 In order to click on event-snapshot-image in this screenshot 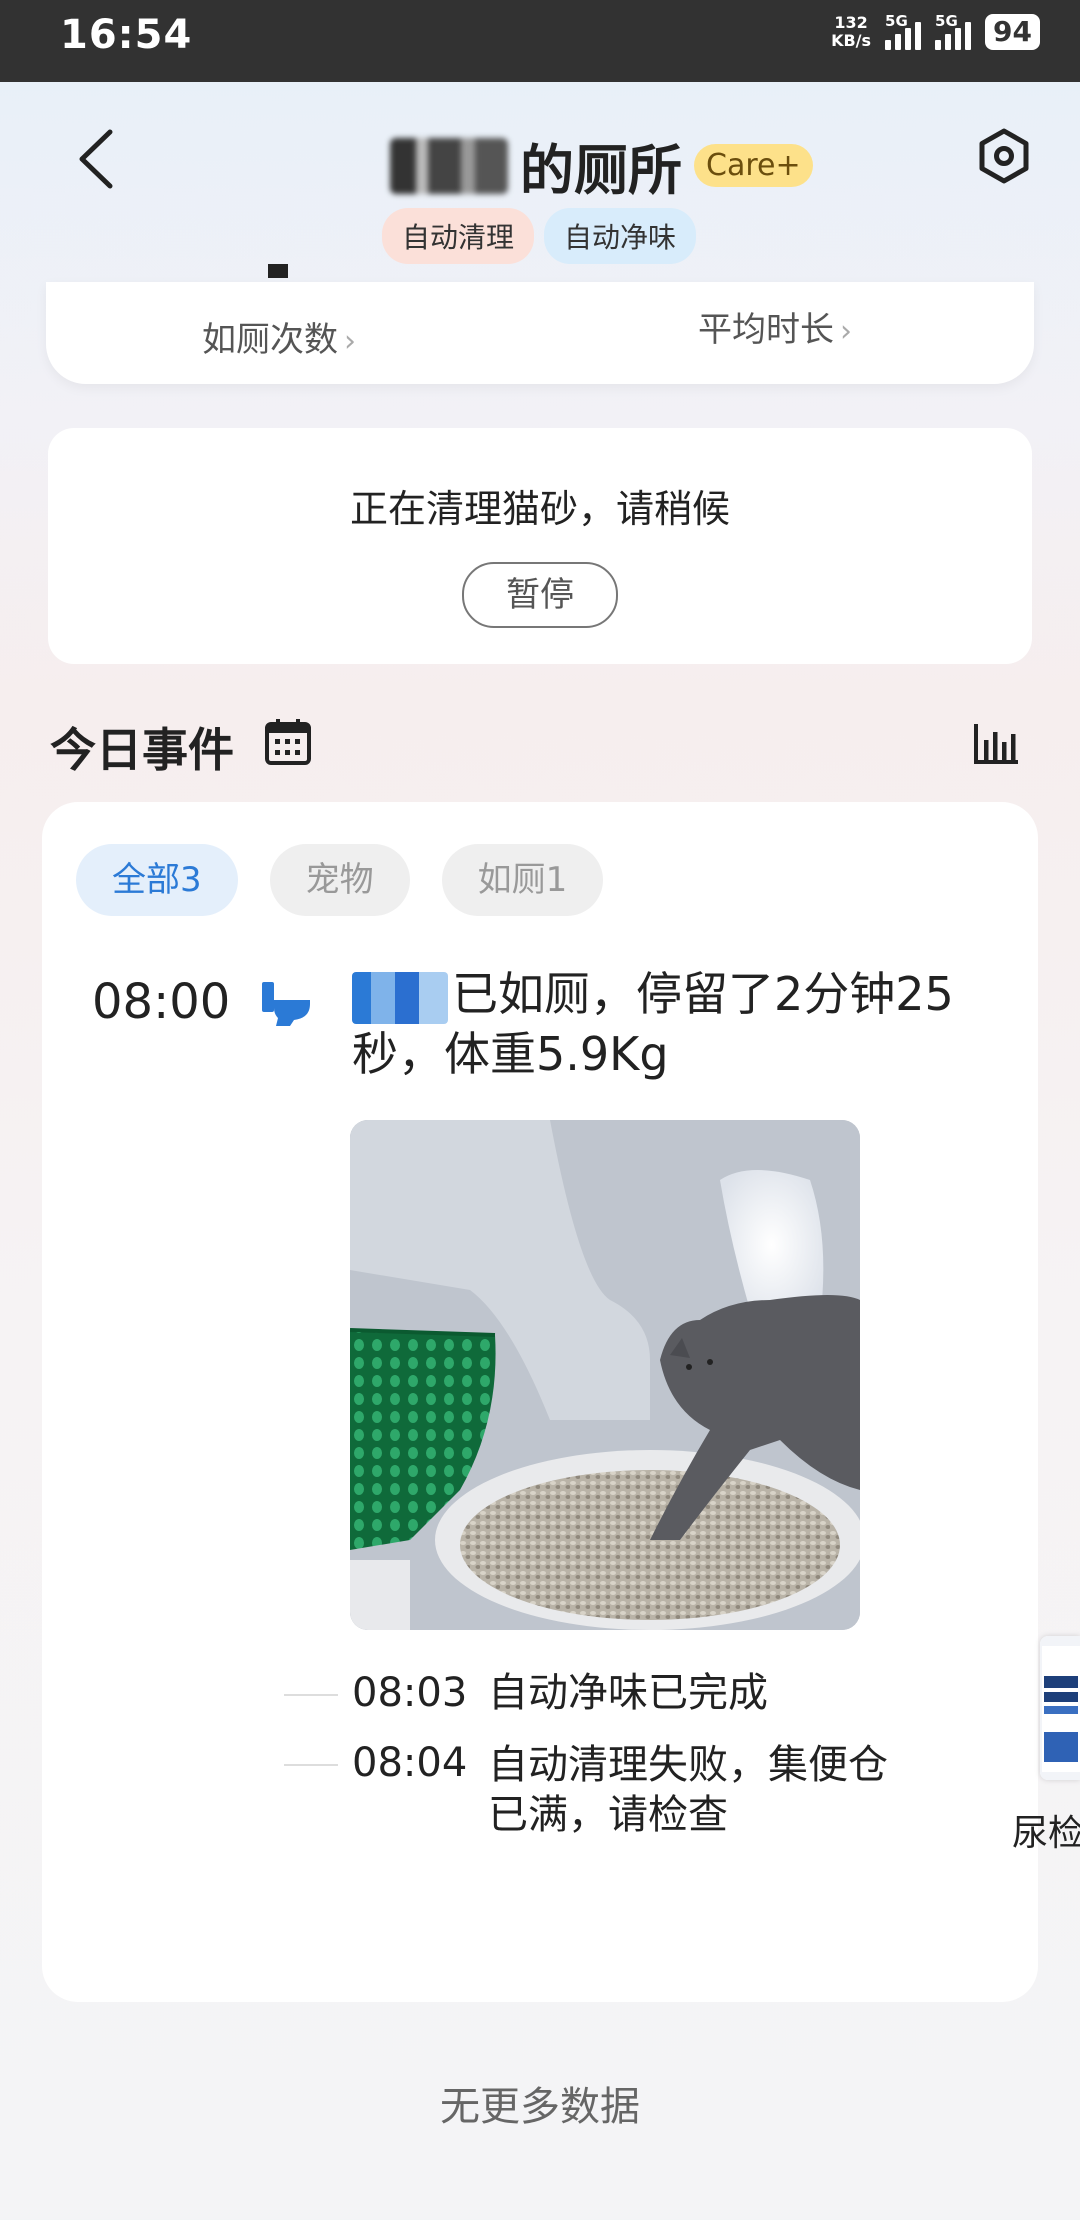, I will do `click(605, 1375)`.